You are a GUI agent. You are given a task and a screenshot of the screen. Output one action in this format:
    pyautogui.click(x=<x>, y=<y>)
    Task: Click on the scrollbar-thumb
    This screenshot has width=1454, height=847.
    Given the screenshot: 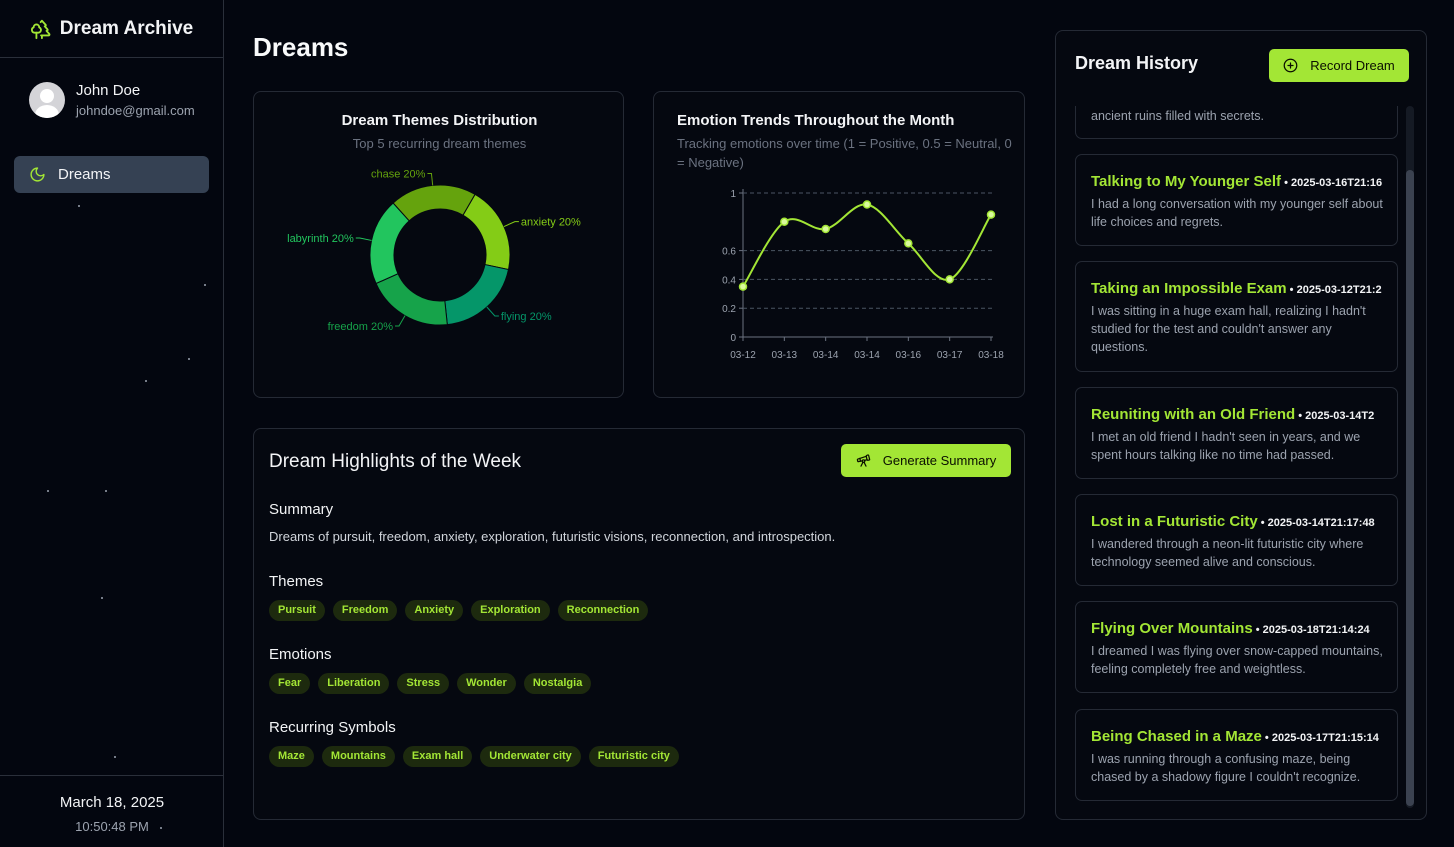 What is the action you would take?
    pyautogui.click(x=1410, y=488)
    